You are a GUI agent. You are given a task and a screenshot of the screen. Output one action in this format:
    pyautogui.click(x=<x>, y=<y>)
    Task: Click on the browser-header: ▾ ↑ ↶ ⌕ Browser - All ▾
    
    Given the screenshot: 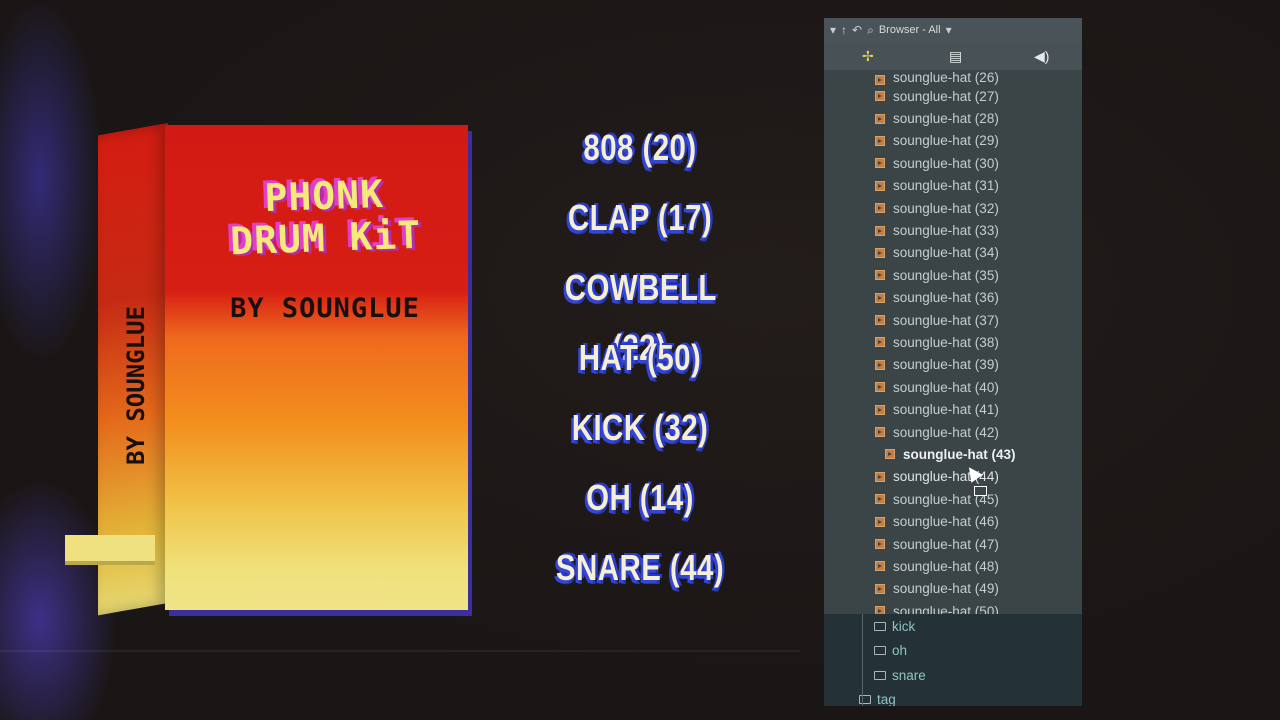 What is the action you would take?
    pyautogui.click(x=953, y=30)
    